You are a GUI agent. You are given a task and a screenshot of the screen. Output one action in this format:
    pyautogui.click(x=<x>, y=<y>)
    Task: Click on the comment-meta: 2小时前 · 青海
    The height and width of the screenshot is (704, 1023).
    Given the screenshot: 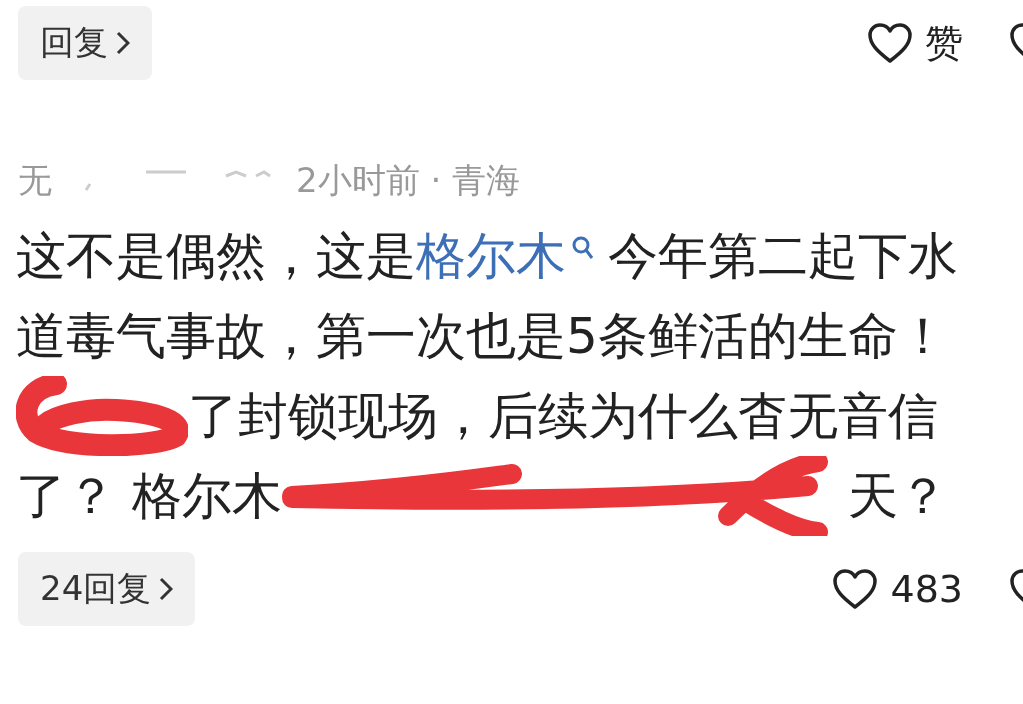 What is the action you would take?
    pyautogui.click(x=408, y=180)
    